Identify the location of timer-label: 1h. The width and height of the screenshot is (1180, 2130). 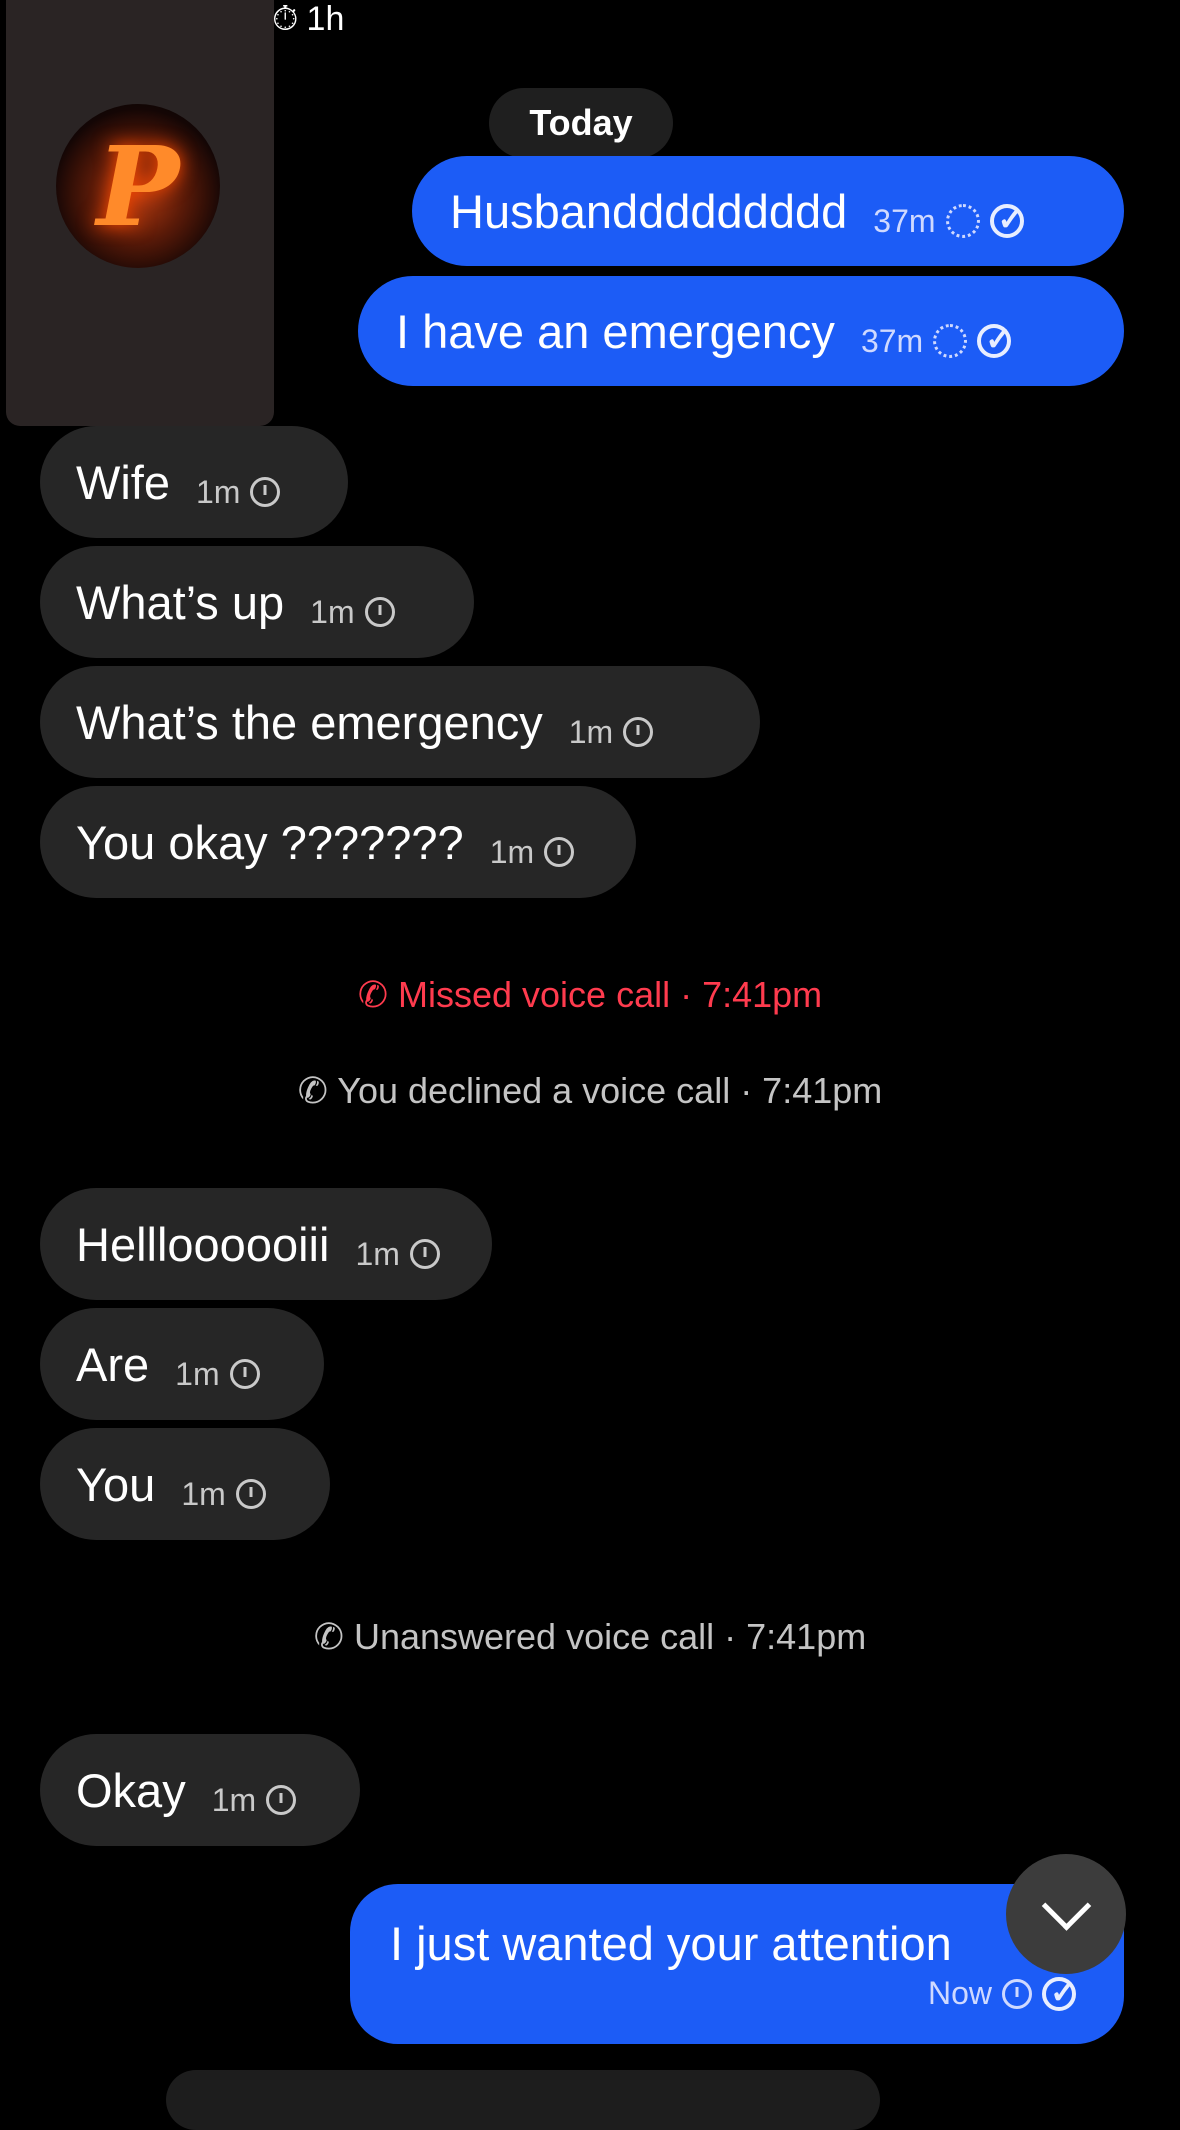
(325, 19).